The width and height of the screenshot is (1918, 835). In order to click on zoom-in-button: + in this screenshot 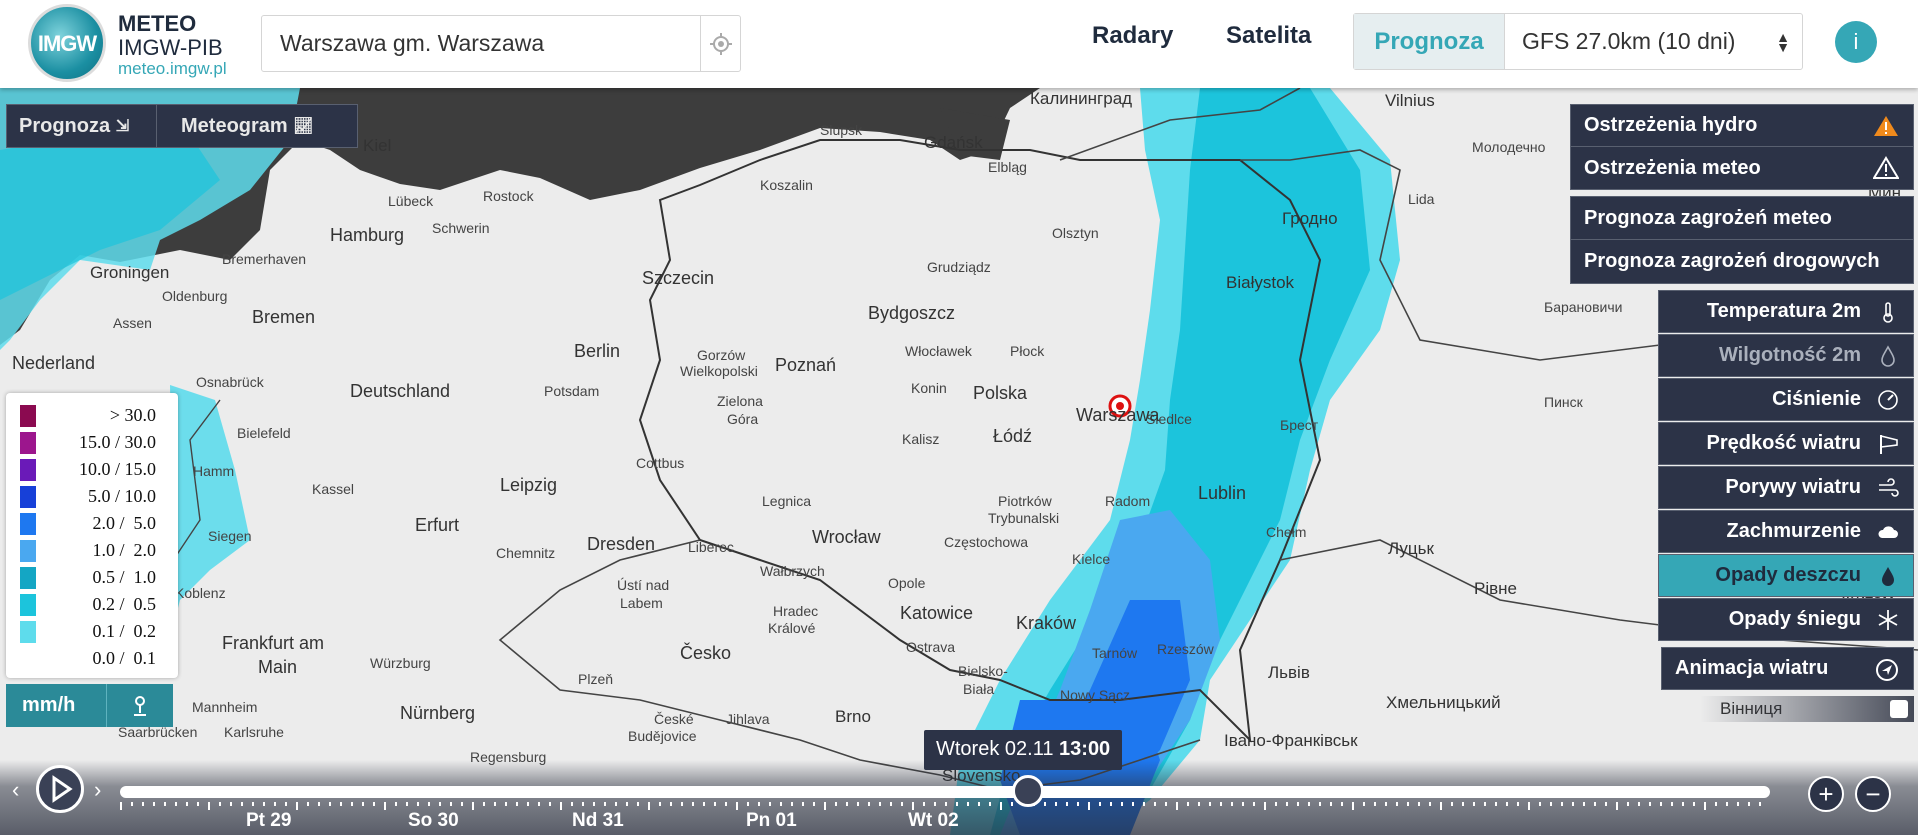, I will do `click(1826, 794)`.